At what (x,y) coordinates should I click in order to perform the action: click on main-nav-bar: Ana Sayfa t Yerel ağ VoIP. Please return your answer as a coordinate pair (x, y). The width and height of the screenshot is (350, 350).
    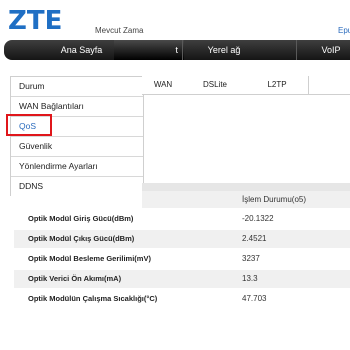
    Looking at the image, I should click on (177, 50).